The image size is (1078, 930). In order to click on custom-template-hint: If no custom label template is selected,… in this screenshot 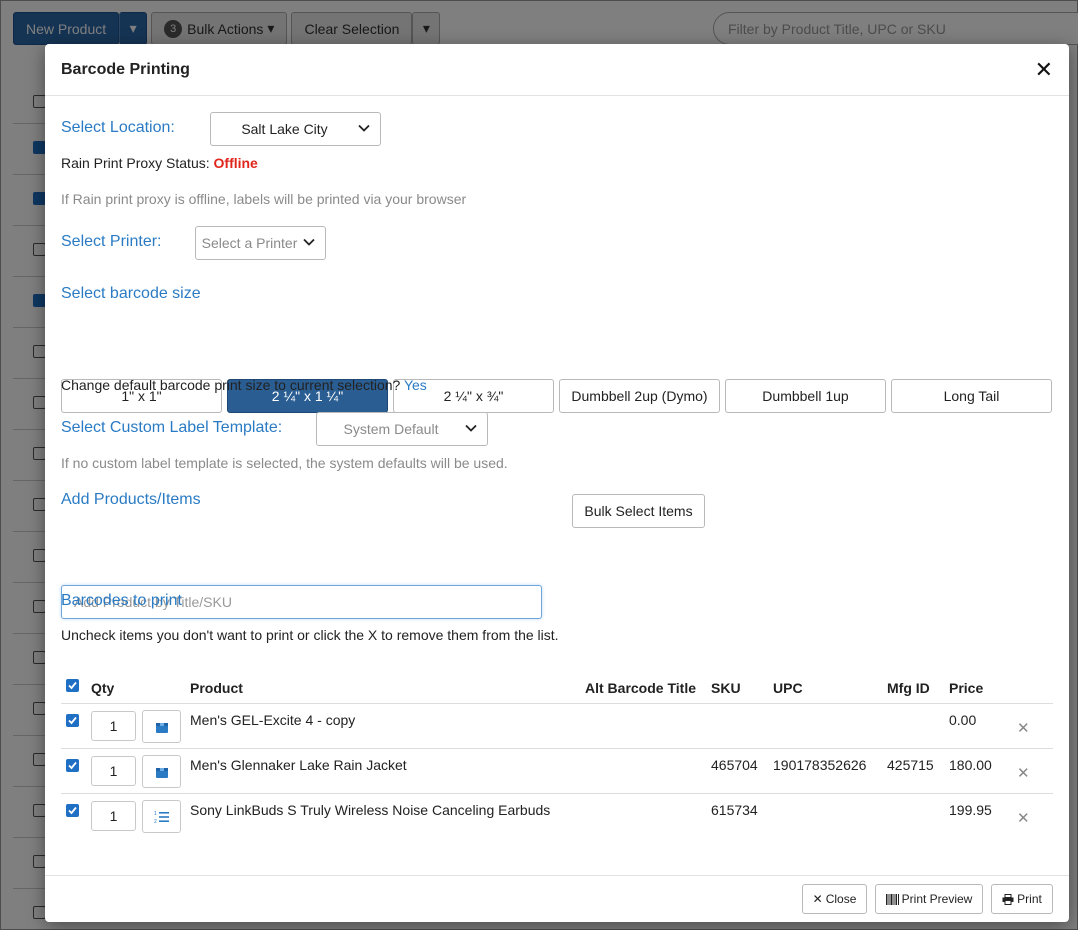, I will do `click(284, 463)`.